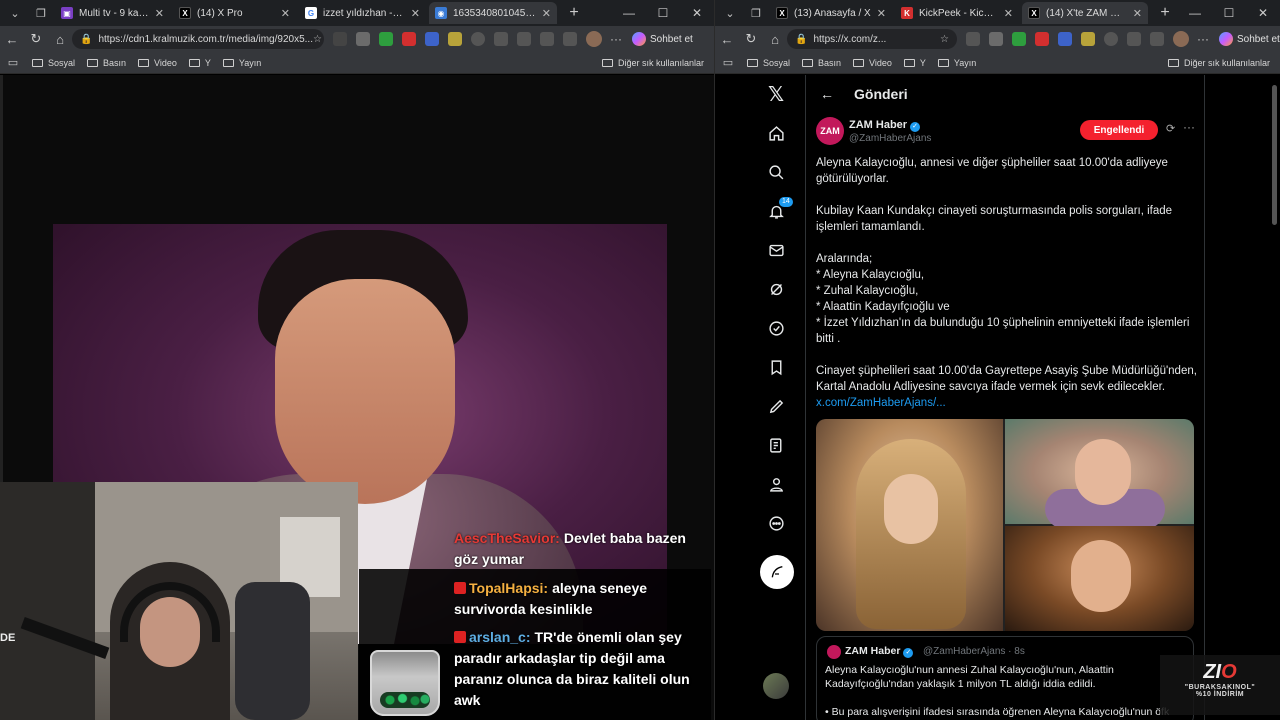  What do you see at coordinates (776, 250) in the screenshot?
I see `messages-nav-icon` at bounding box center [776, 250].